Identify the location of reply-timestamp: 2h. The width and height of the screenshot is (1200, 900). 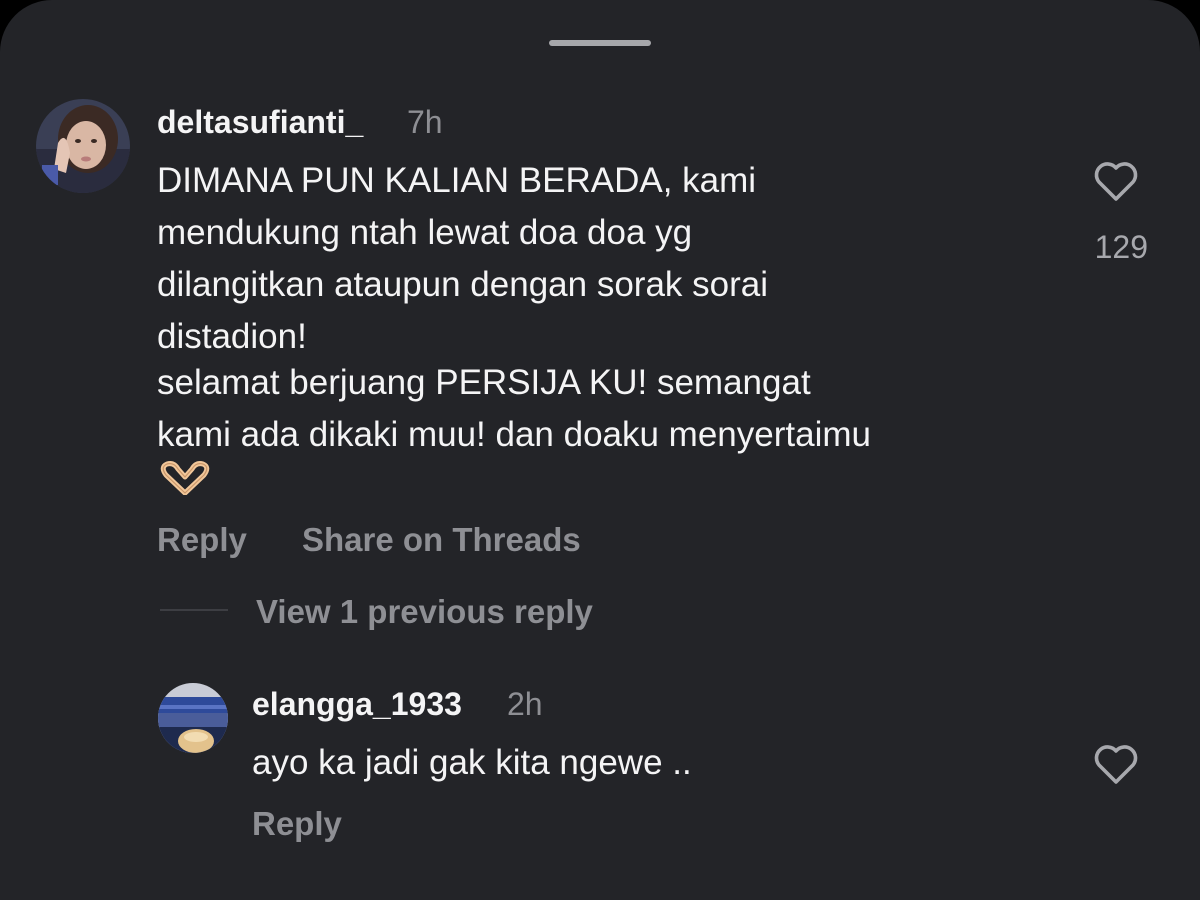
(525, 704).